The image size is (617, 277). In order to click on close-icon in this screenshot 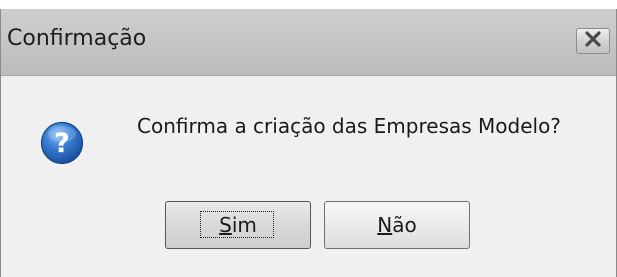, I will do `click(593, 41)`.